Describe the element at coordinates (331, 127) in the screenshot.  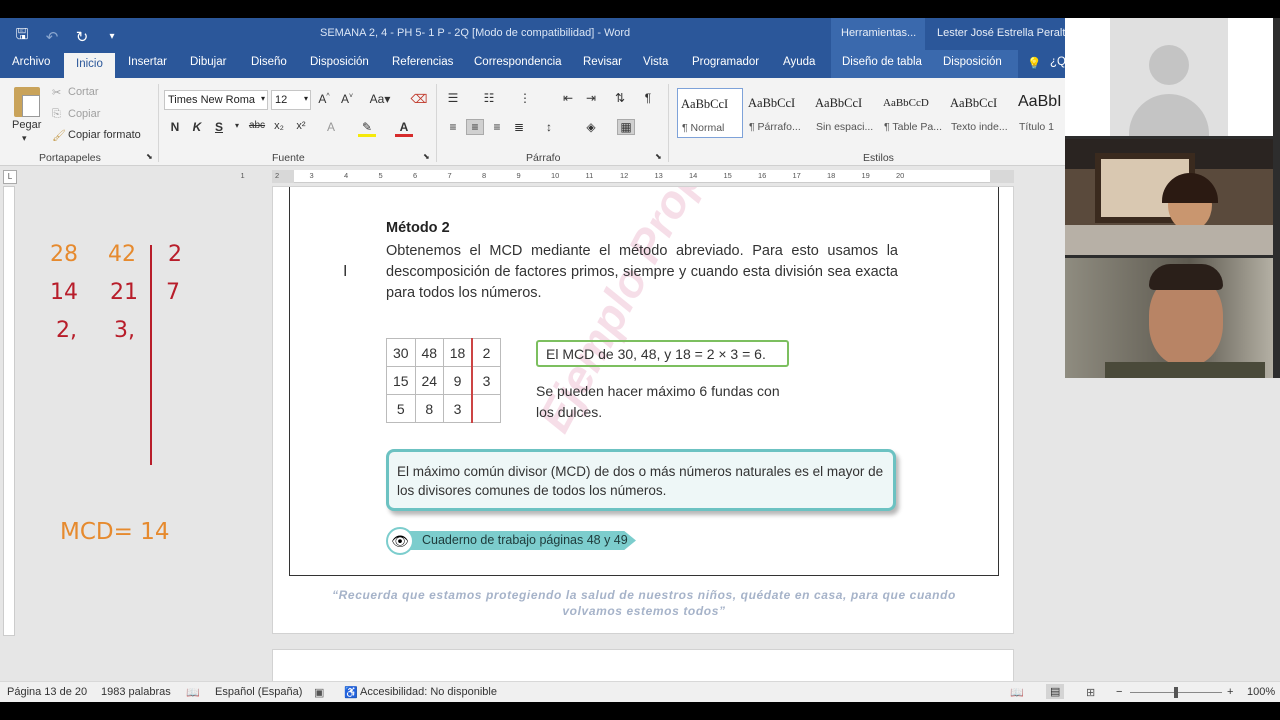
I see `text-effects-icon: A` at that location.